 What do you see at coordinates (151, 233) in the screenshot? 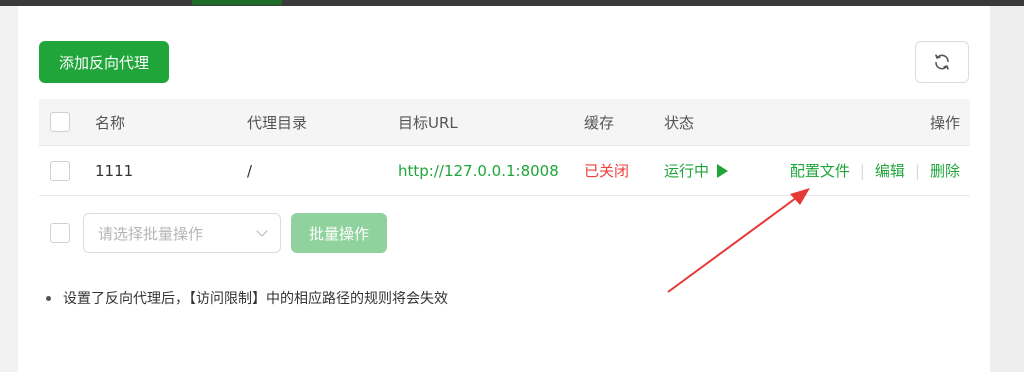
I see `batch-select-placeholder: 请选择批量操作` at bounding box center [151, 233].